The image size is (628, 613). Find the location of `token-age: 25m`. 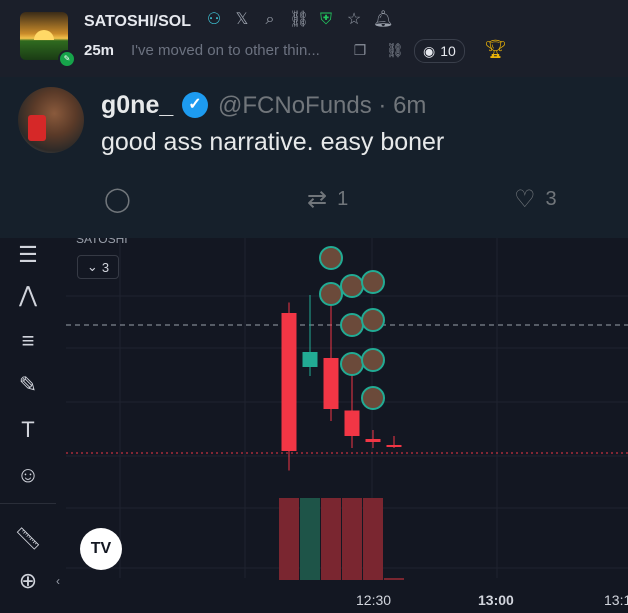

token-age: 25m is located at coordinates (99, 50).